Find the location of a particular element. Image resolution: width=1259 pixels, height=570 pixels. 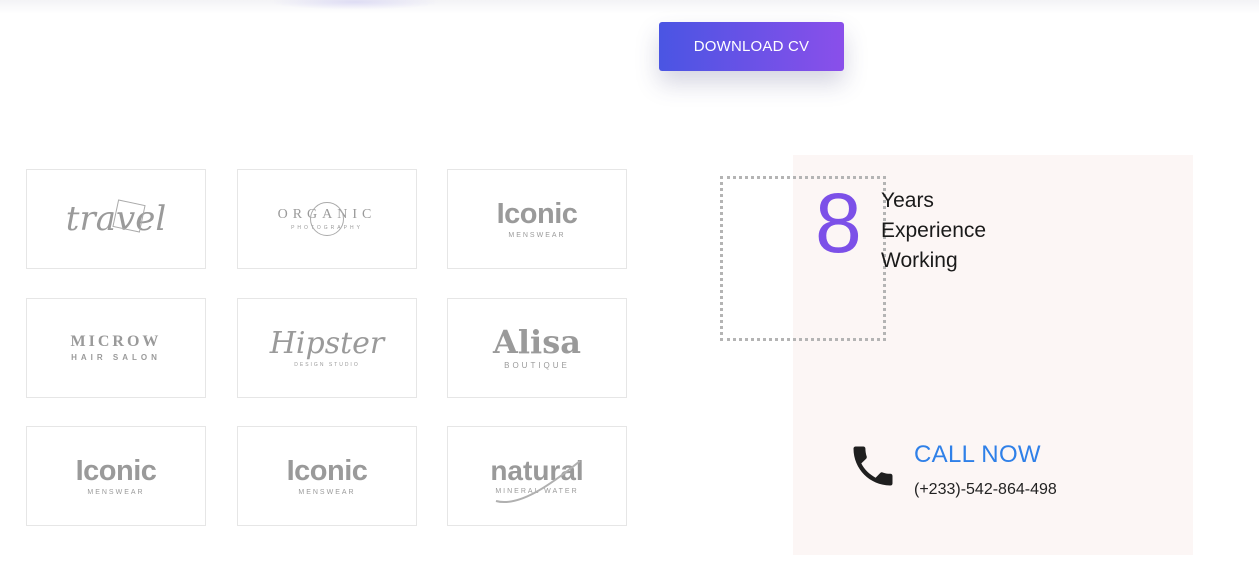

experience-caption: Years Experience Working is located at coordinates (933, 231).